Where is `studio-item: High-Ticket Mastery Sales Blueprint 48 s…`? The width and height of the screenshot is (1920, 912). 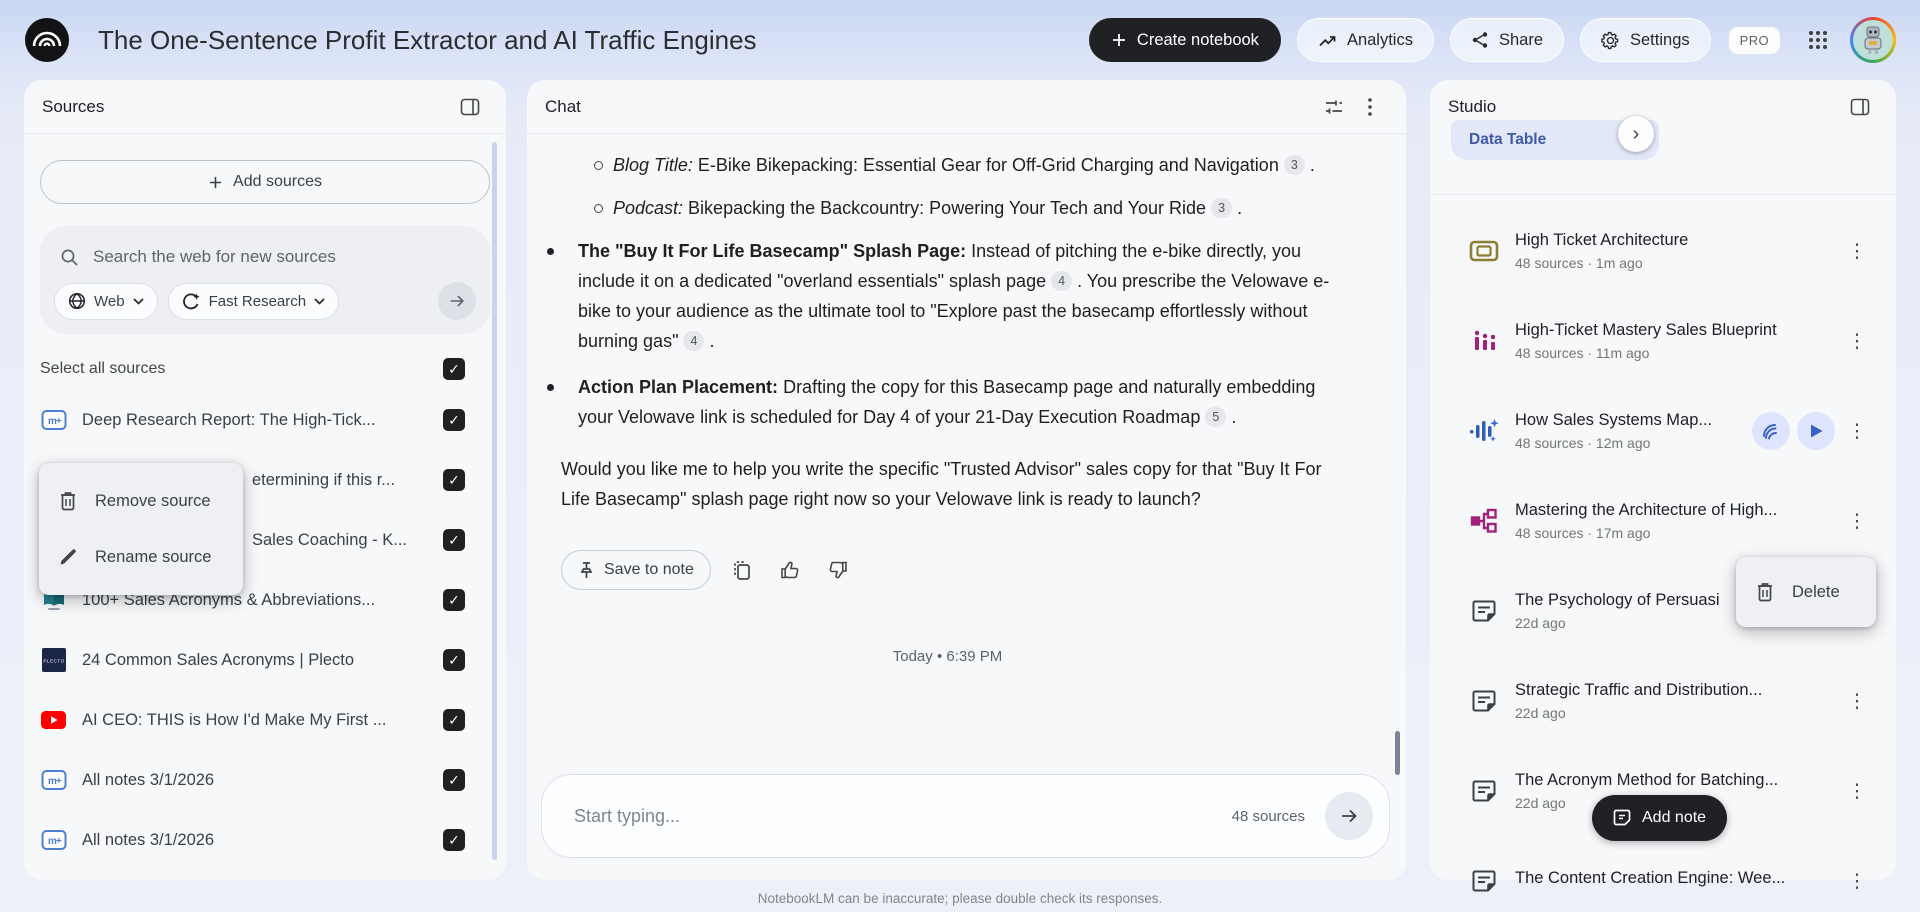 studio-item: High-Ticket Mastery Sales Blueprint 48 s… is located at coordinates (1663, 341).